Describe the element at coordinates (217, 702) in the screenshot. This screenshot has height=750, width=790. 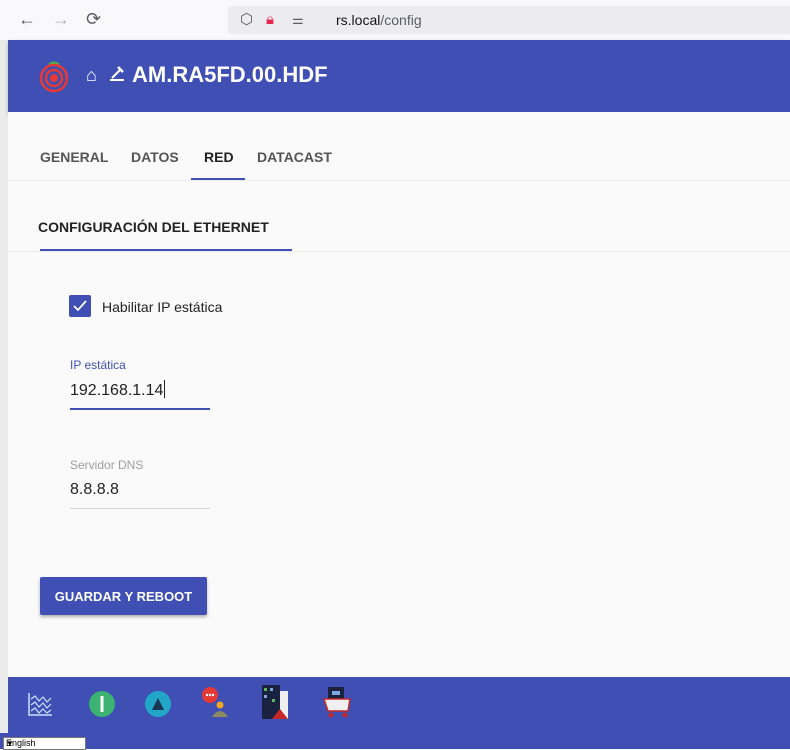
I see `community-icon` at that location.